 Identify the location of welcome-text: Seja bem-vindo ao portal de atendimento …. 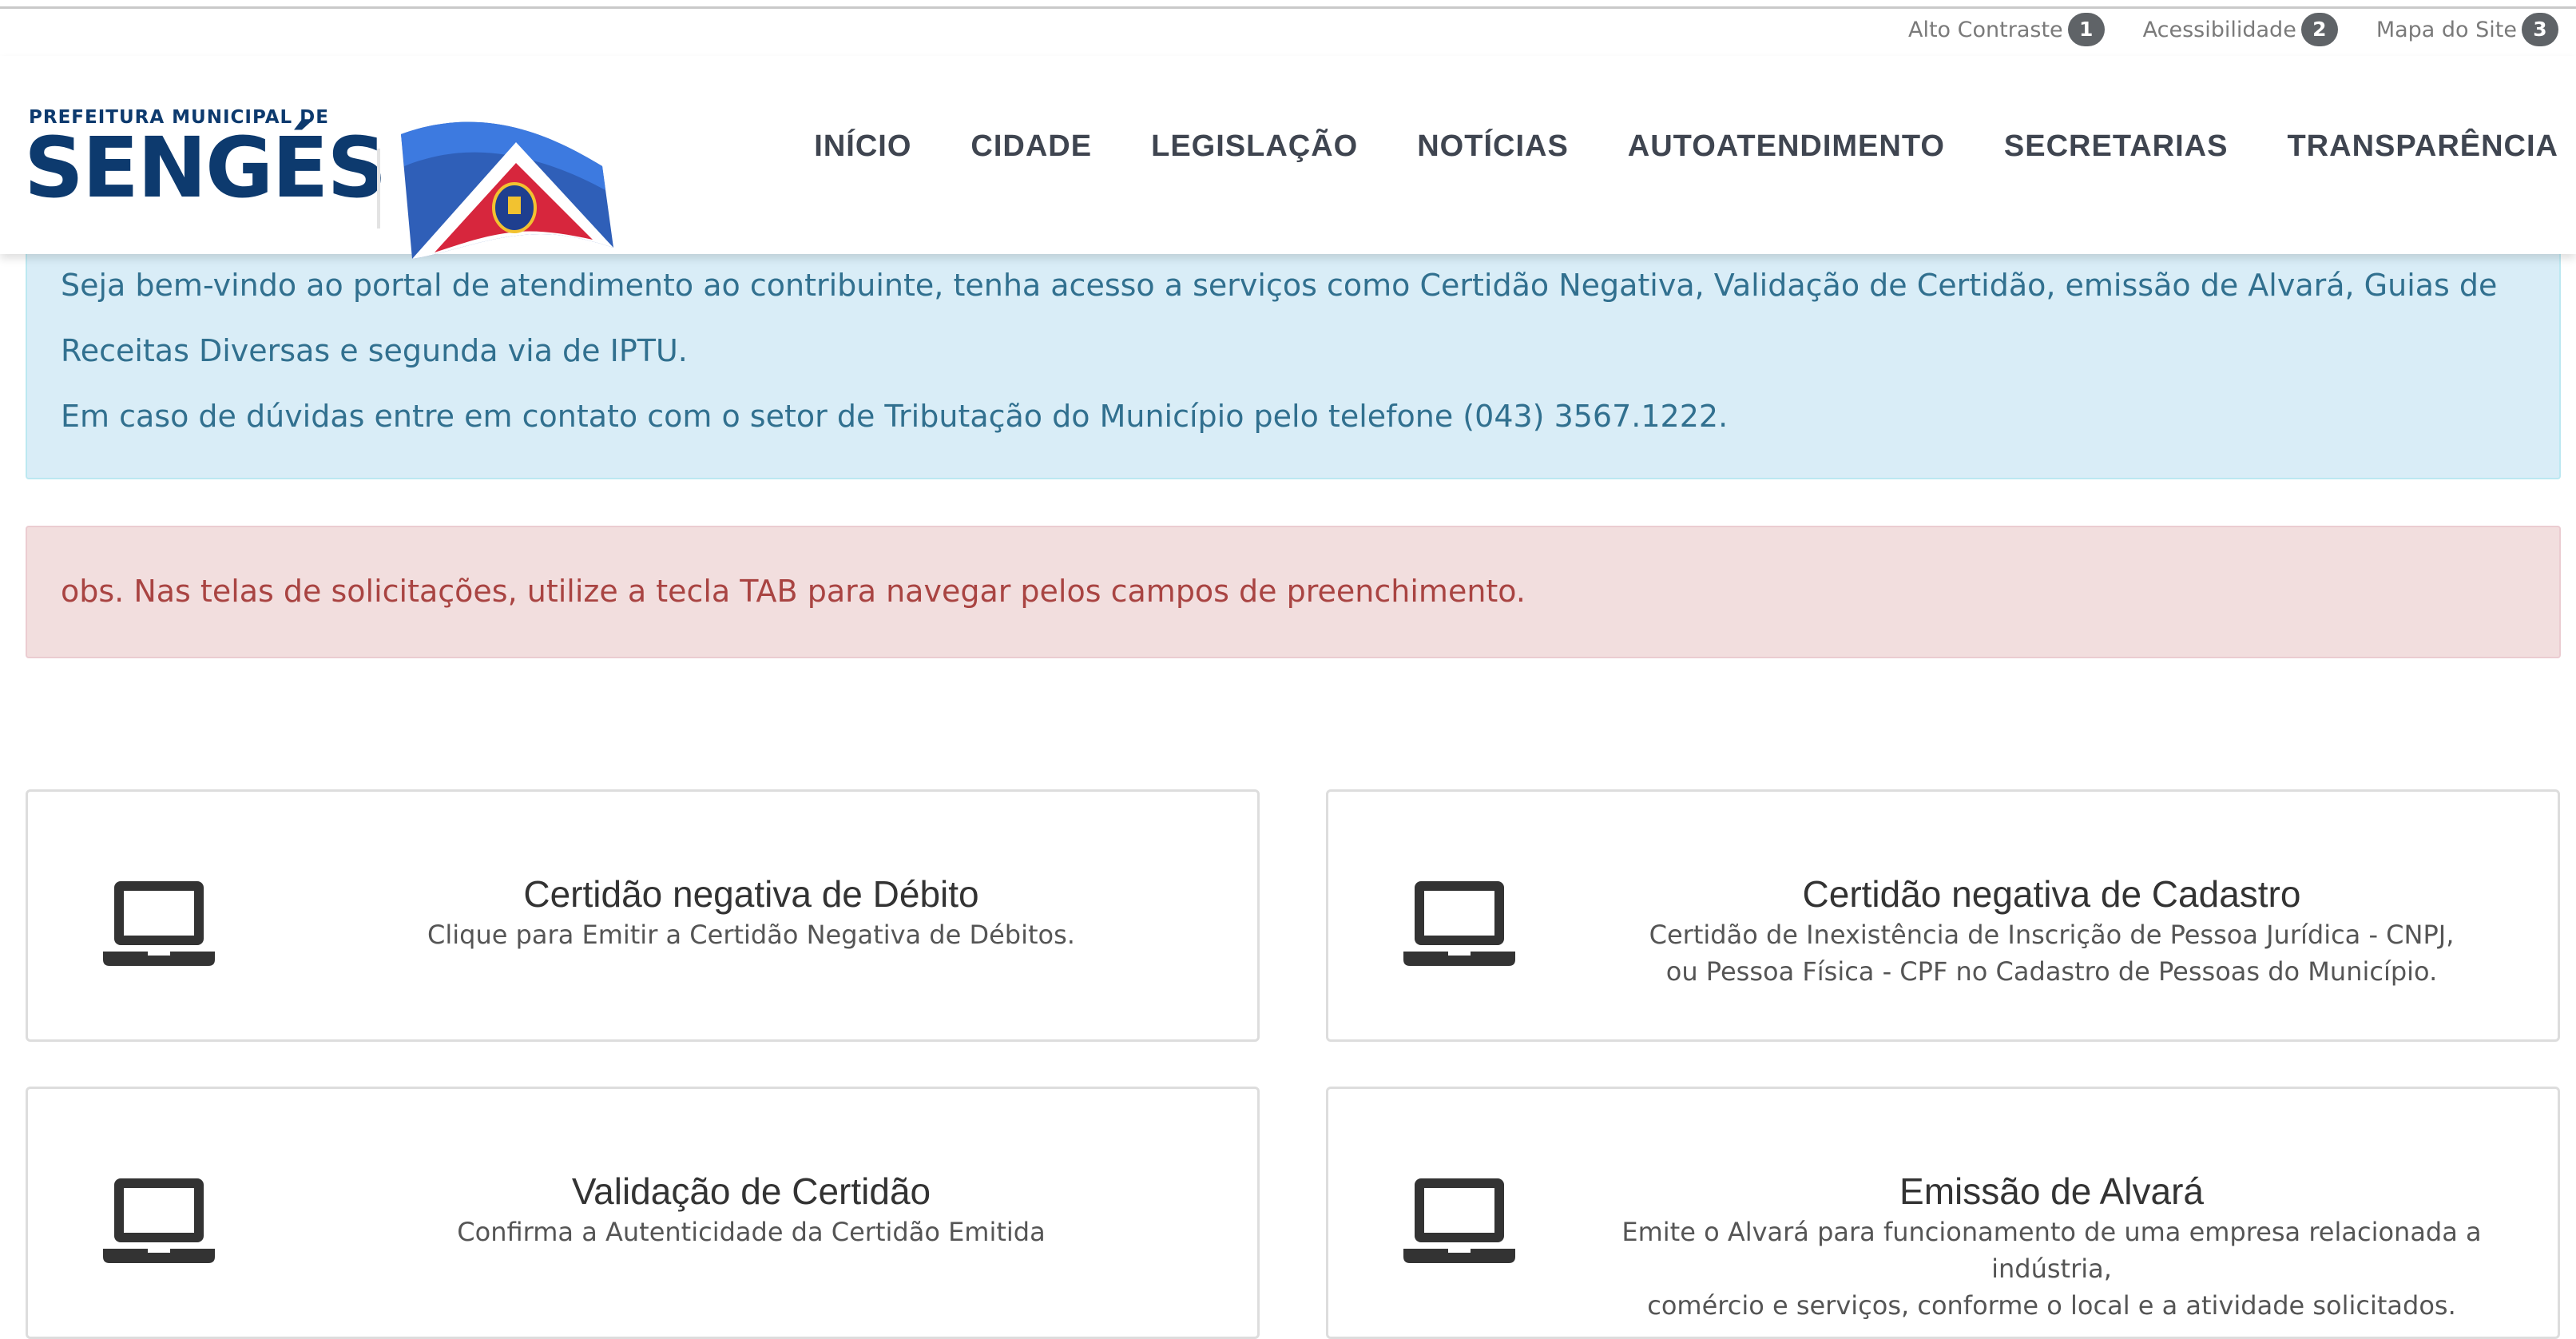
(1279, 318).